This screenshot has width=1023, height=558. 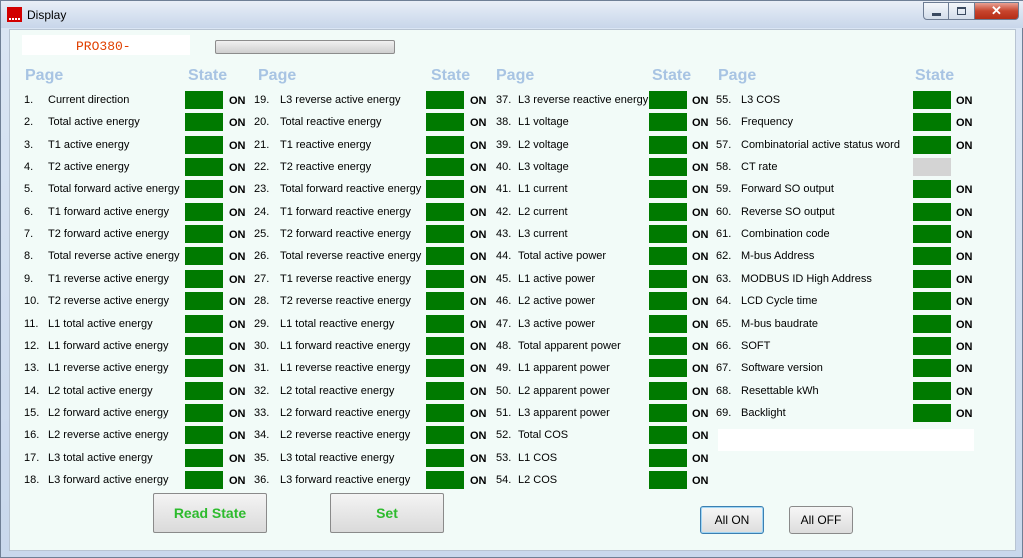 I want to click on maximize-button, so click(x=962, y=11).